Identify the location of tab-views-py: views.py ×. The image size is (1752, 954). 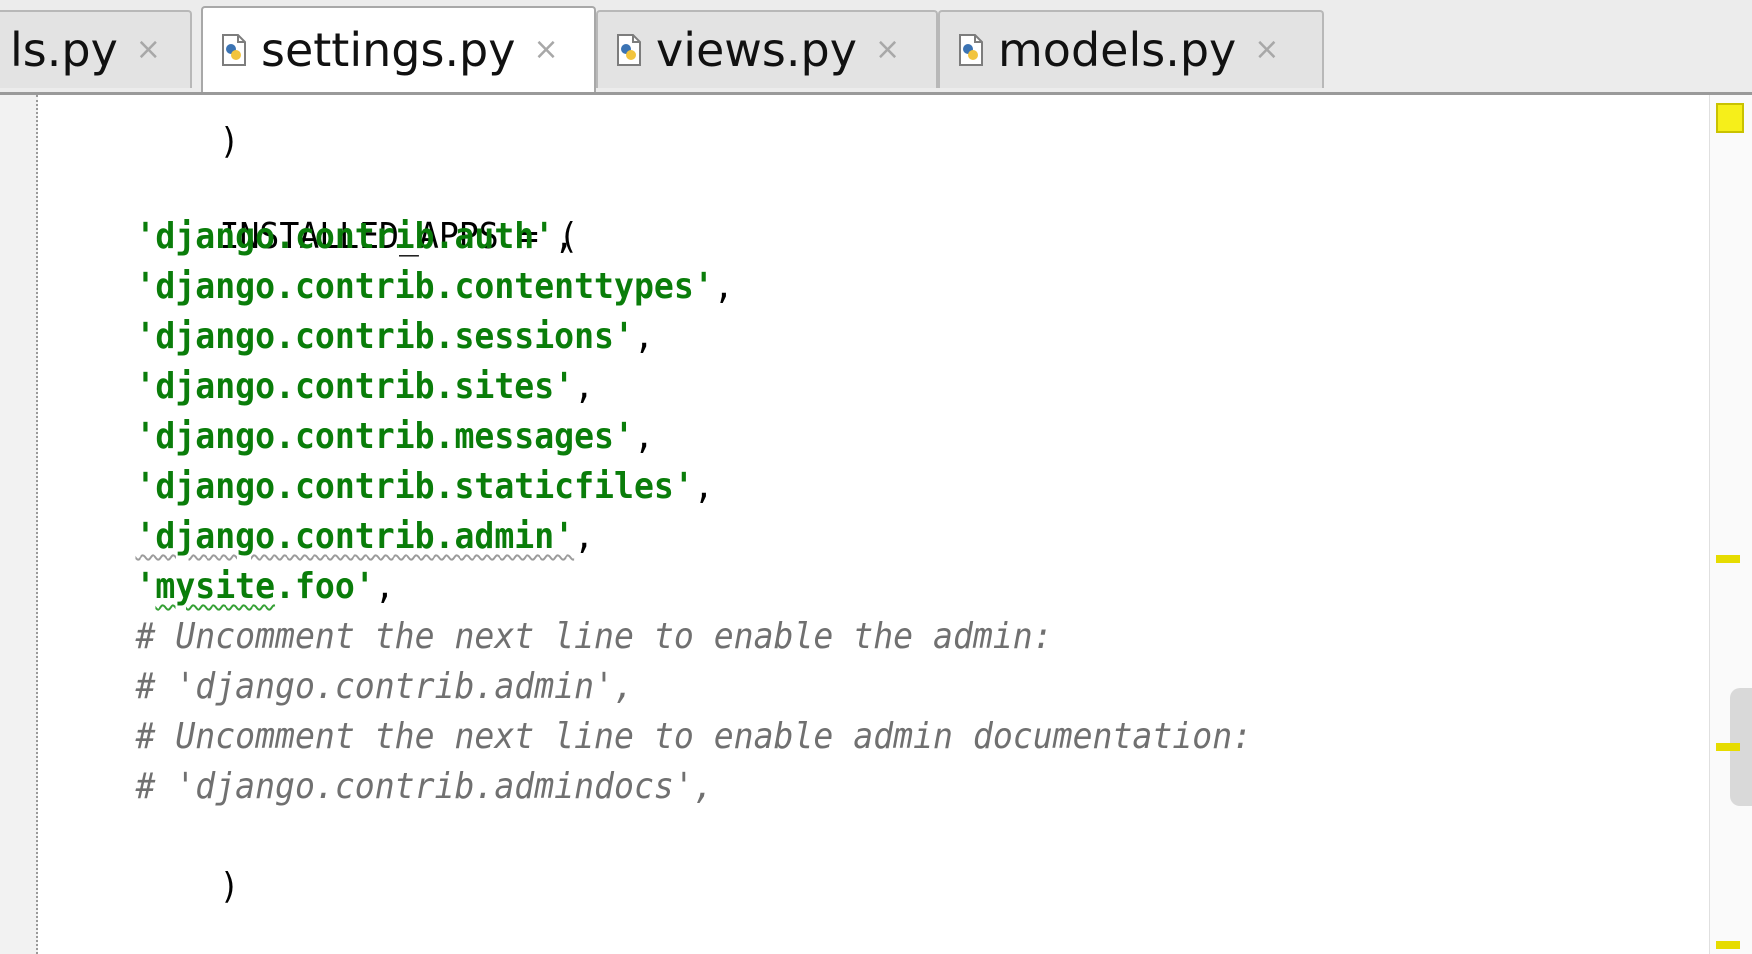
(767, 49).